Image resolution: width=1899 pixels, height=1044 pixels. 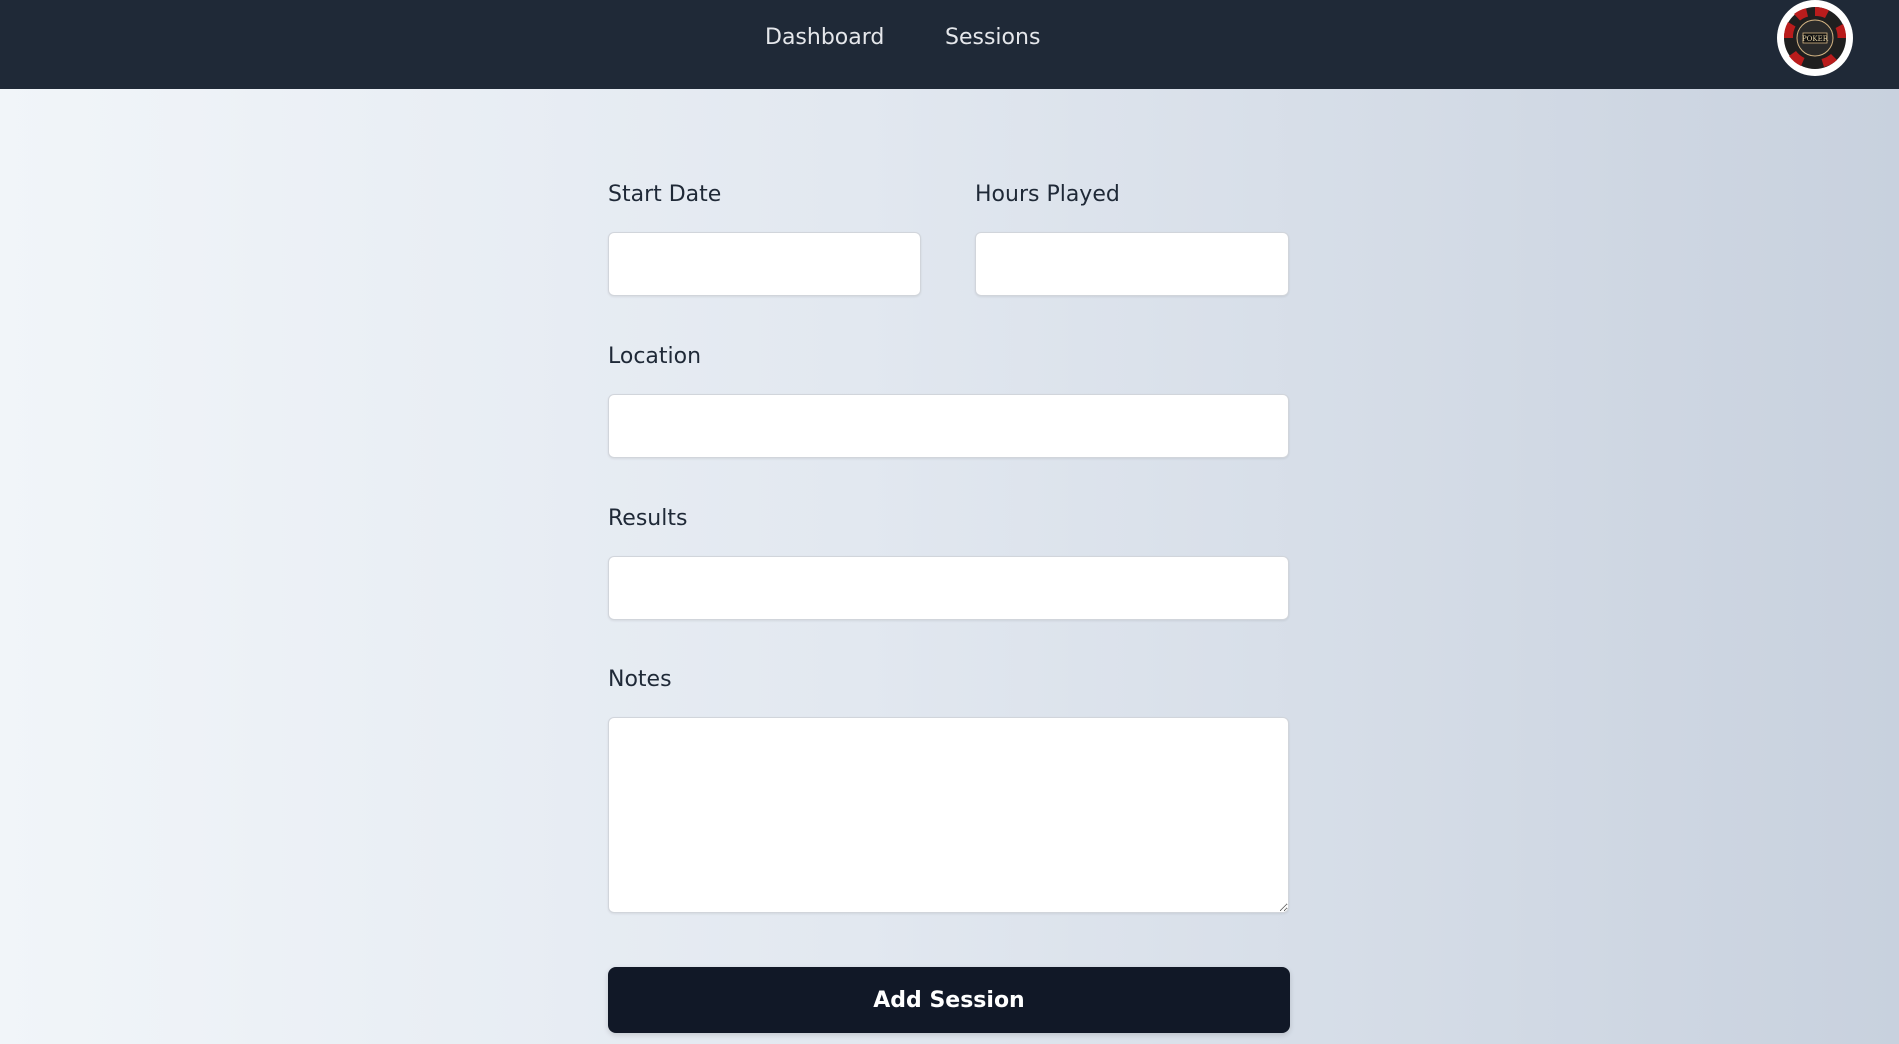 I want to click on start-date-label: Start Date, so click(x=665, y=194).